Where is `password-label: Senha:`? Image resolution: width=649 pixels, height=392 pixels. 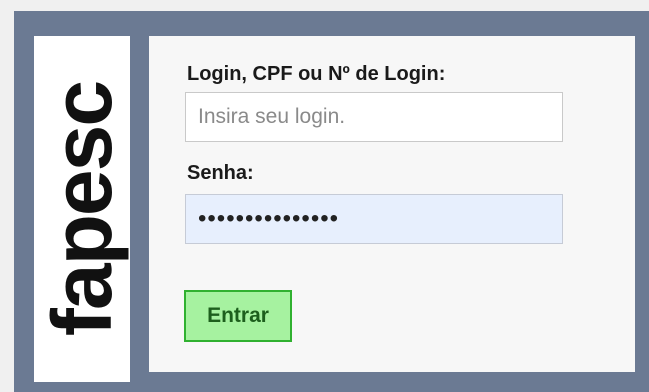
password-label: Senha: is located at coordinates (220, 173).